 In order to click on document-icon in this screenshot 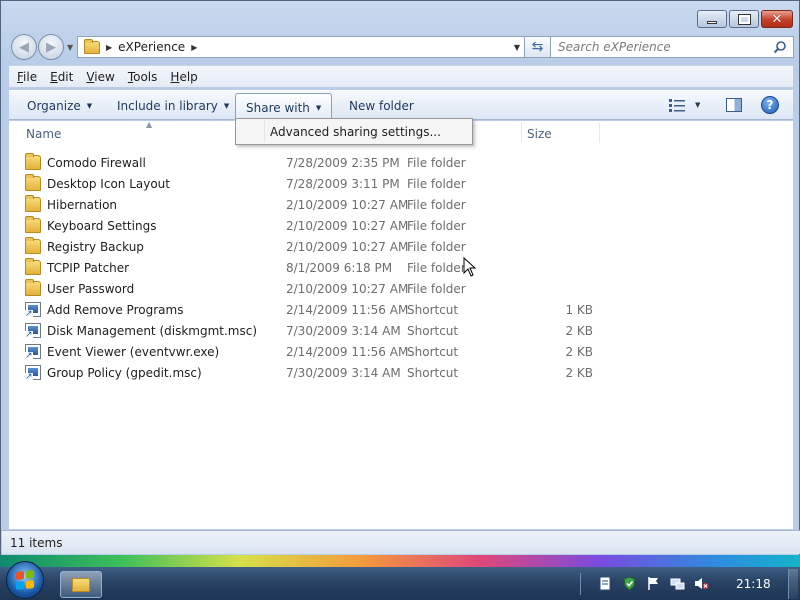, I will do `click(605, 583)`.